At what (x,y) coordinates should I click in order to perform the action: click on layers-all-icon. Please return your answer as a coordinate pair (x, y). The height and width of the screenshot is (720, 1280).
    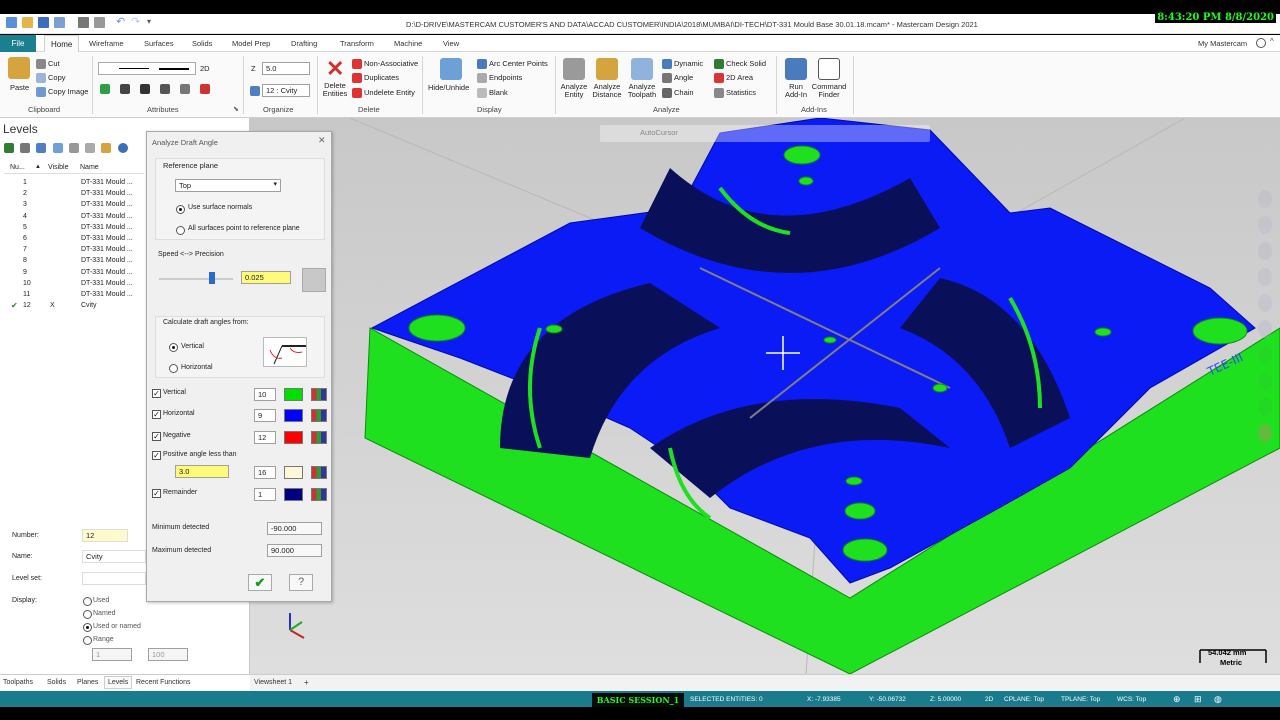
    Looking at the image, I should click on (57, 148).